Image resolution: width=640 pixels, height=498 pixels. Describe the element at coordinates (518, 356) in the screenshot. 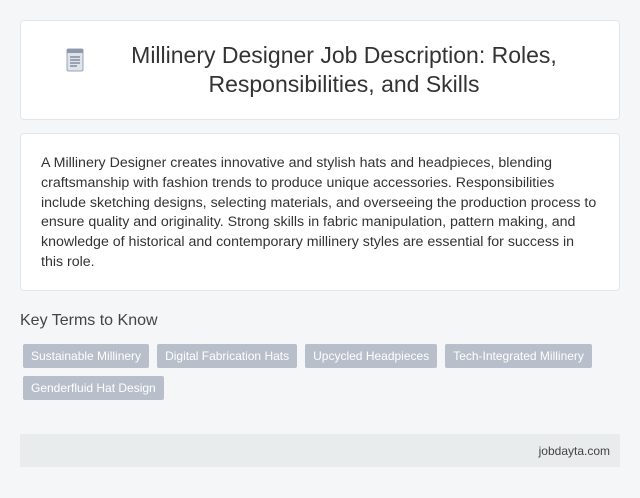

I see `tag-tech-integrated-millinery: Tech-Integrated Millinery` at that location.